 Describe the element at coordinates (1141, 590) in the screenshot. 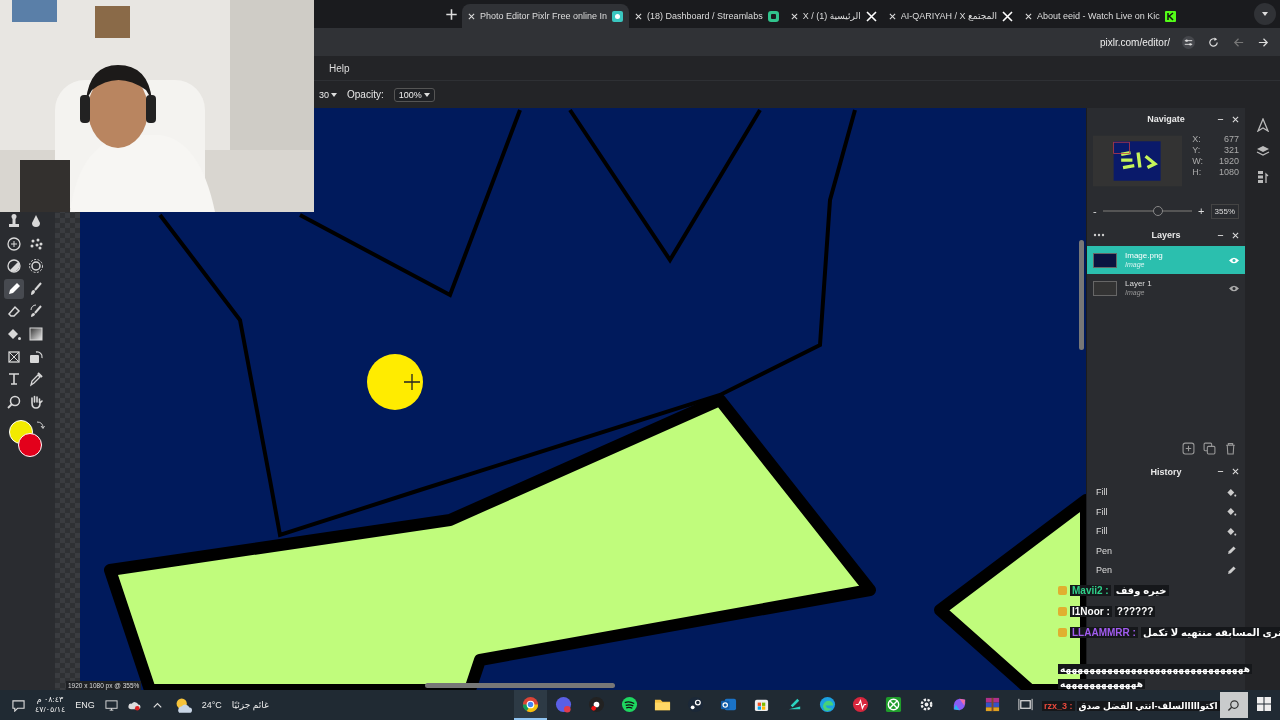

I see `chat-message: خيره وقف` at that location.